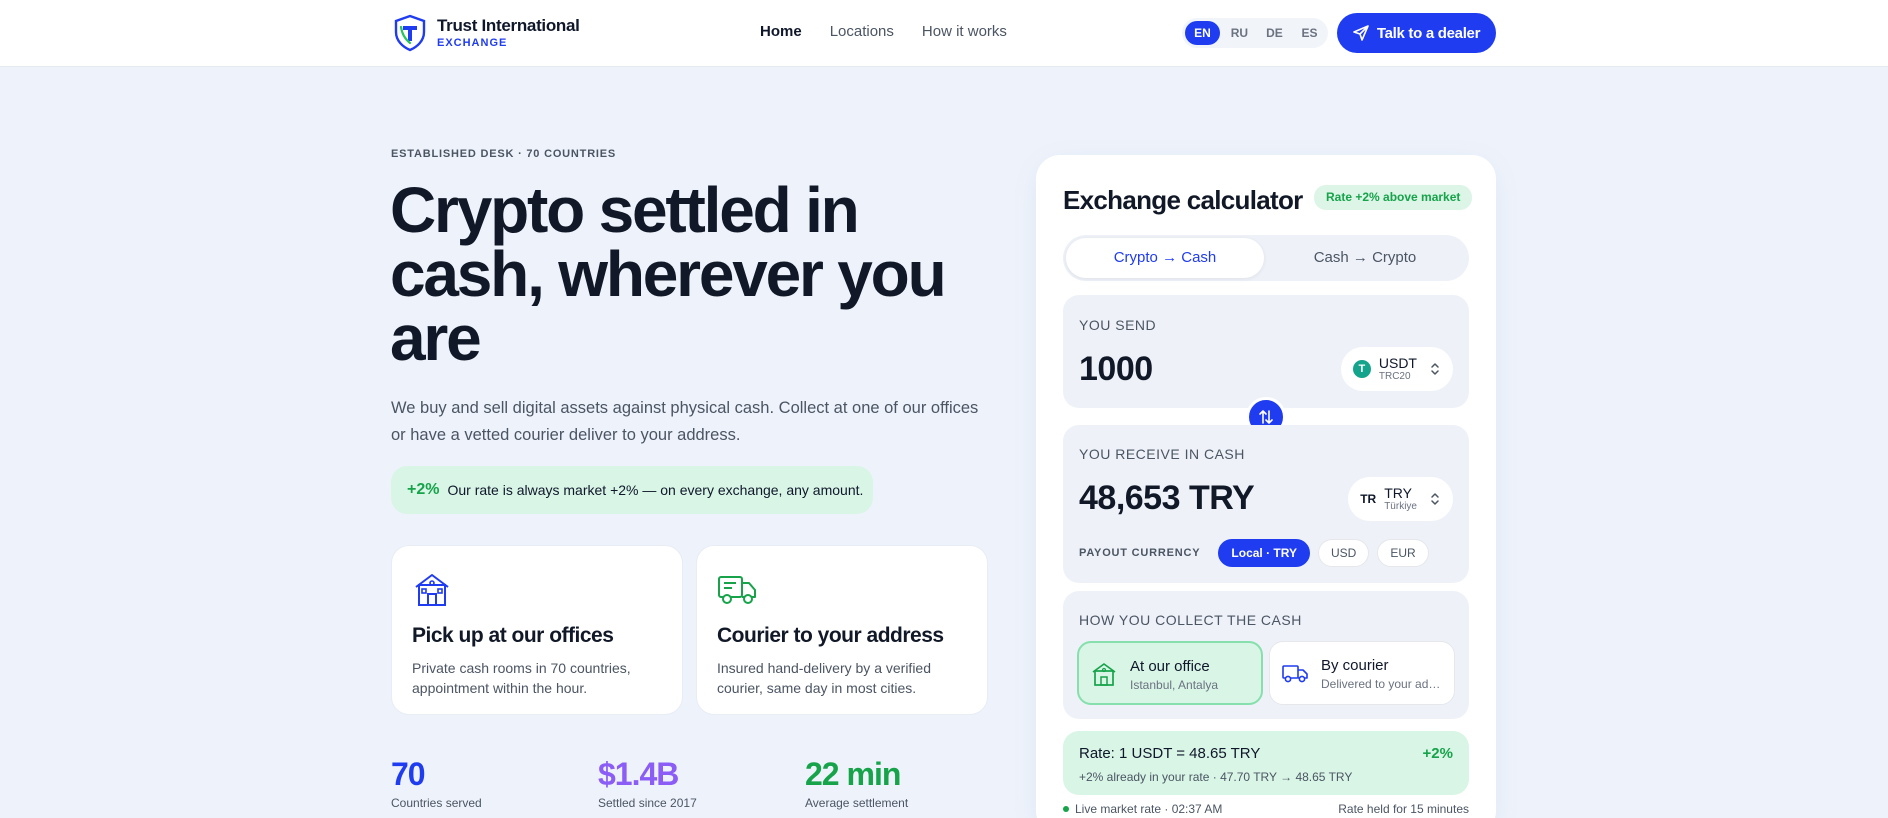 This screenshot has width=1888, height=818. What do you see at coordinates (1400, 506) in the screenshot?
I see `currency-country: Türkiye` at bounding box center [1400, 506].